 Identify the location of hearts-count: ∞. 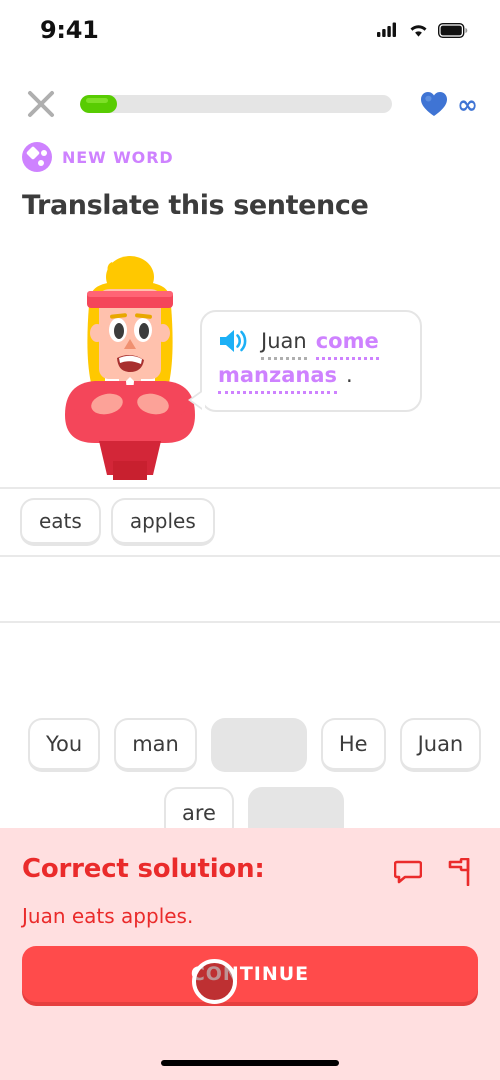
(467, 104).